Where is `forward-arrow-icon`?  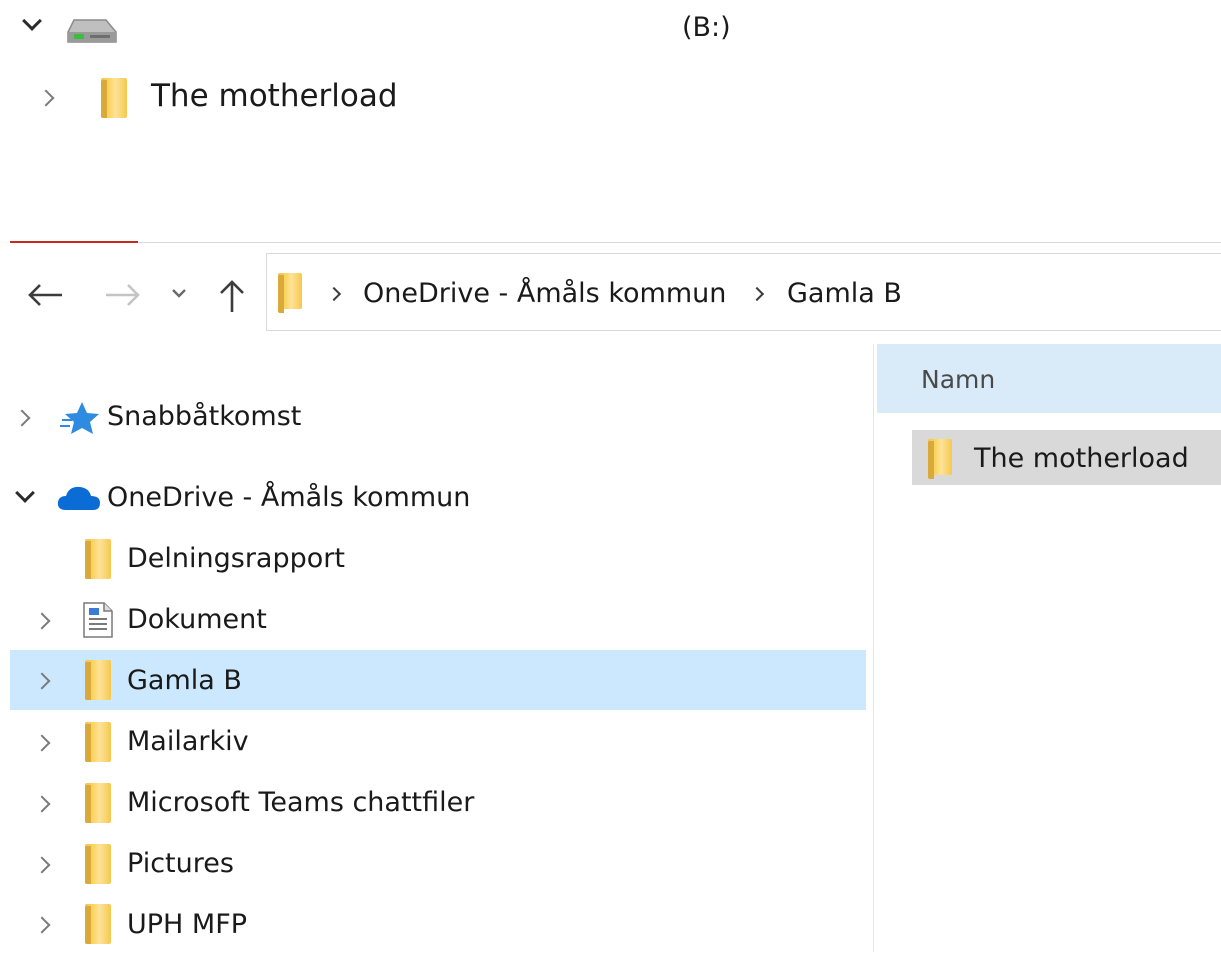
forward-arrow-icon is located at coordinates (123, 295).